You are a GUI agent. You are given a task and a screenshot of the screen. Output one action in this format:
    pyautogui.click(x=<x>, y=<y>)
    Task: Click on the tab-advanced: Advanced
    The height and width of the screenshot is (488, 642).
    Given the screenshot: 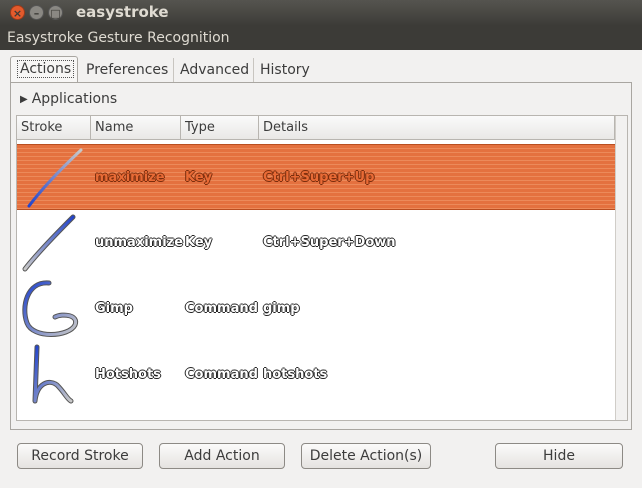 What is the action you would take?
    pyautogui.click(x=214, y=70)
    